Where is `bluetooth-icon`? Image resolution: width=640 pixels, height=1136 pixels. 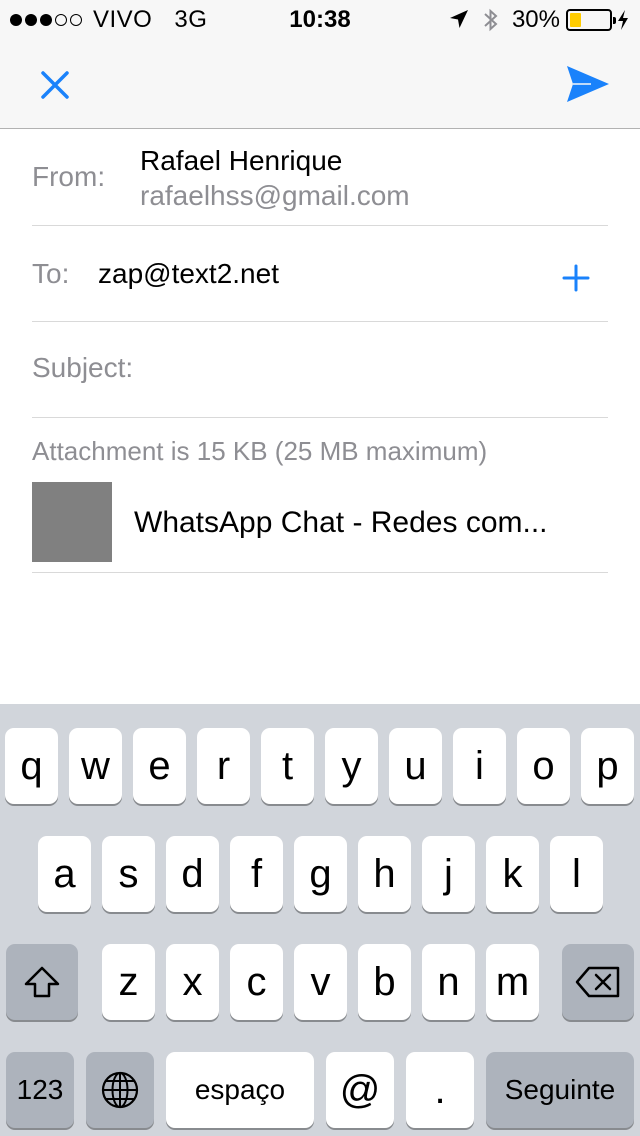
bluetooth-icon is located at coordinates (491, 20).